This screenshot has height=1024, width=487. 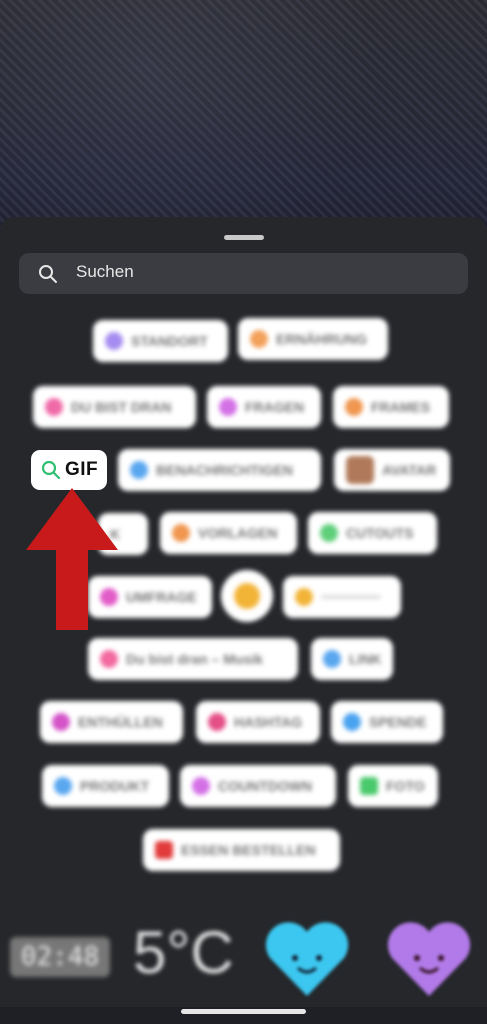 I want to click on sticker-fragen: FRAGEN, so click(x=264, y=407).